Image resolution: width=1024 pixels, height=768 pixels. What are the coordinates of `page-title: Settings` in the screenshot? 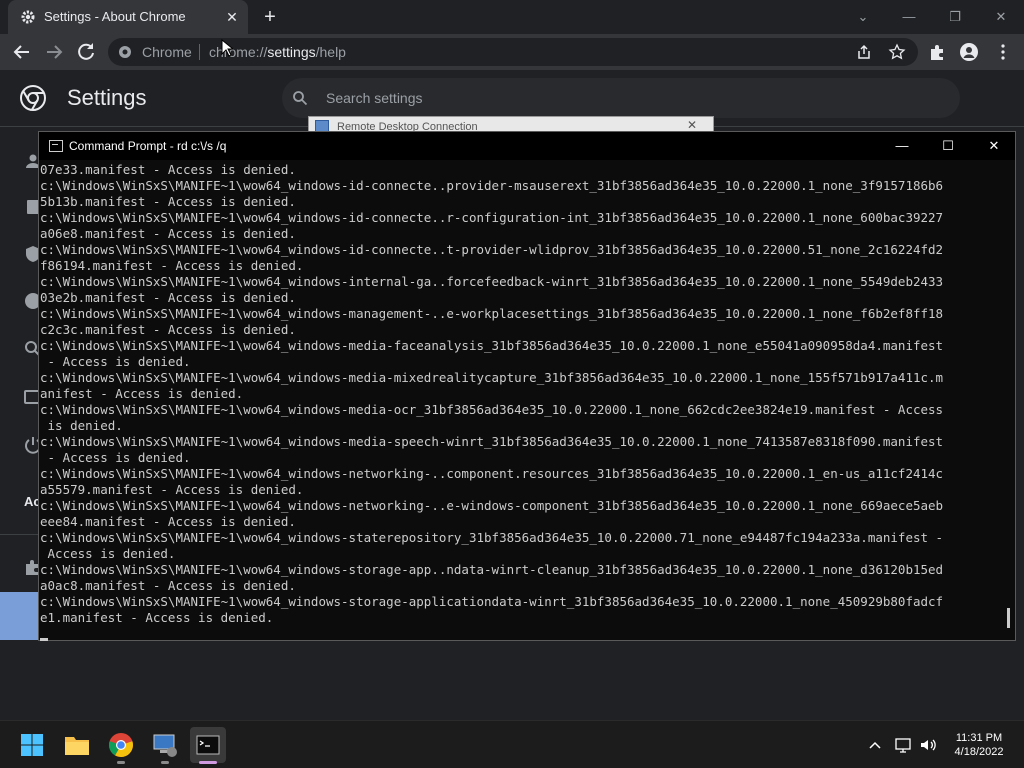 It's located at (107, 97).